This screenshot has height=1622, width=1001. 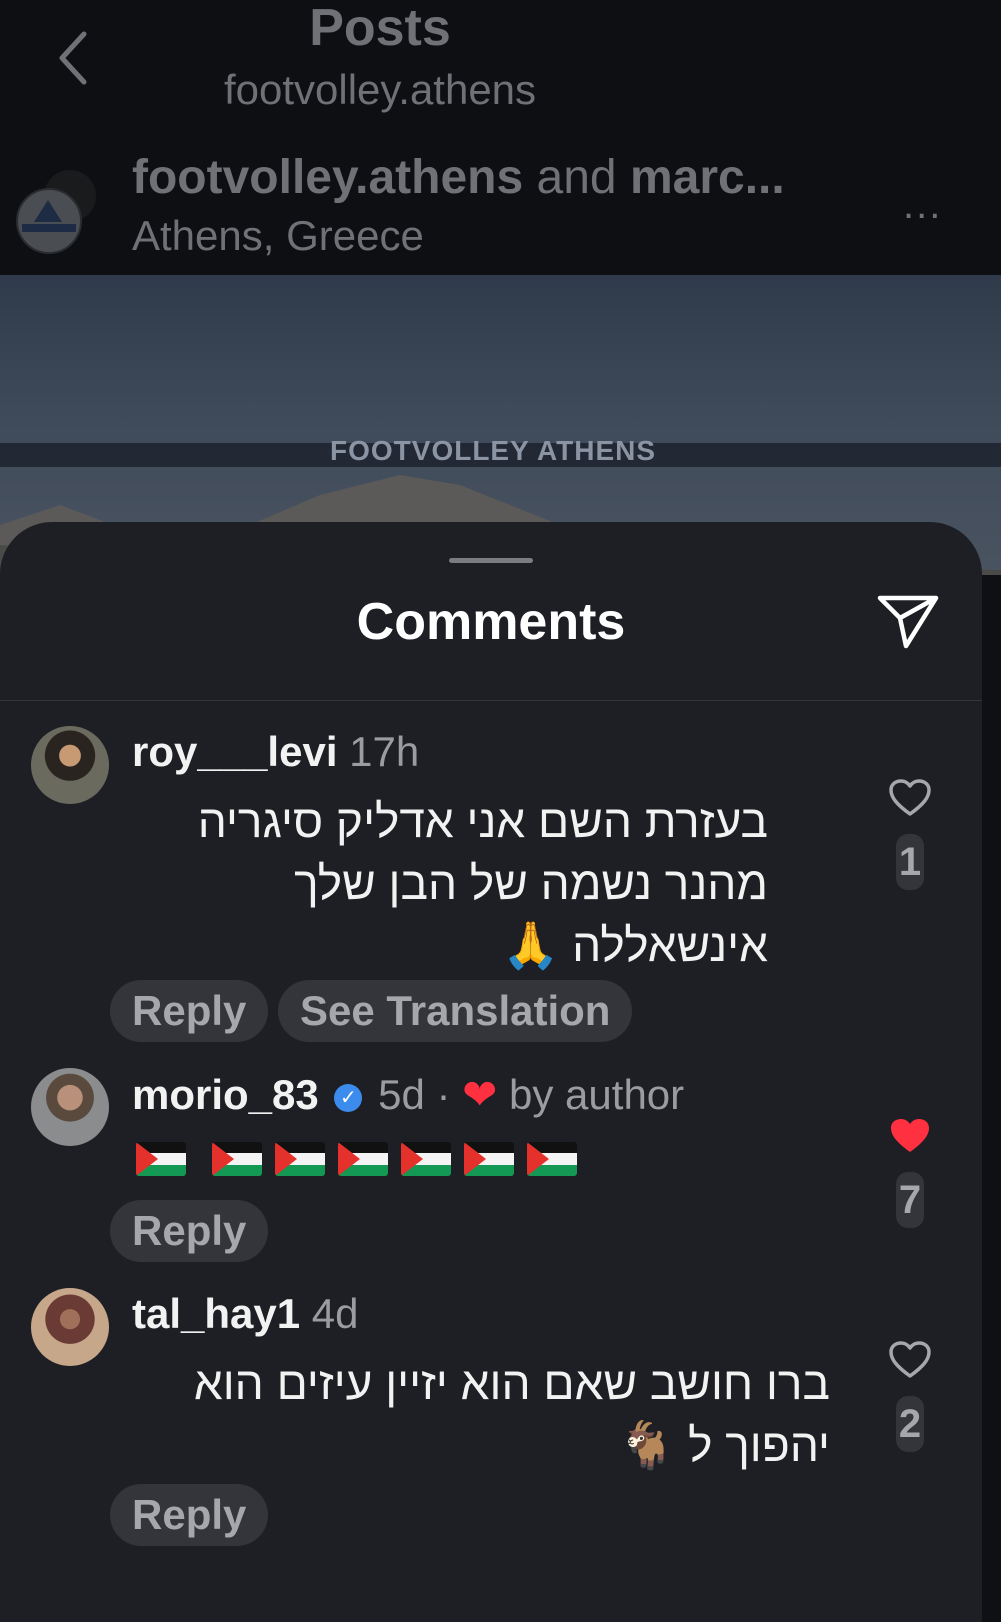 What do you see at coordinates (455, 1011) in the screenshot?
I see `see-translation-button: See Translation` at bounding box center [455, 1011].